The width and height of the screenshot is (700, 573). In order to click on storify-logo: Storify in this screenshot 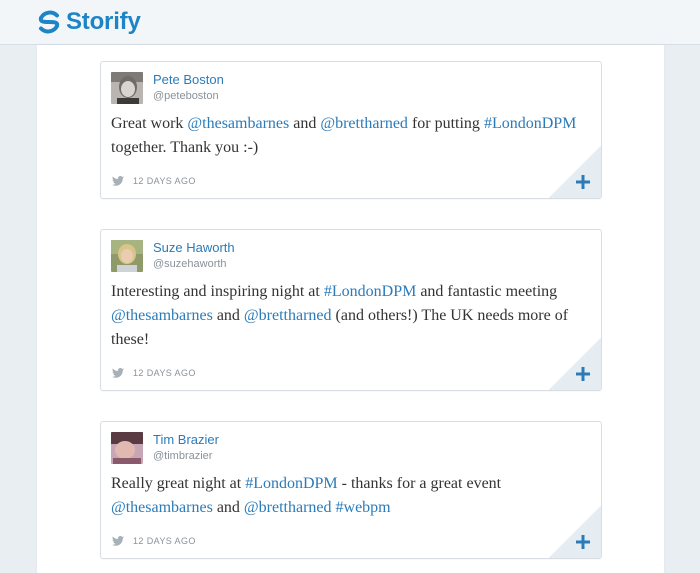, I will do `click(88, 22)`.